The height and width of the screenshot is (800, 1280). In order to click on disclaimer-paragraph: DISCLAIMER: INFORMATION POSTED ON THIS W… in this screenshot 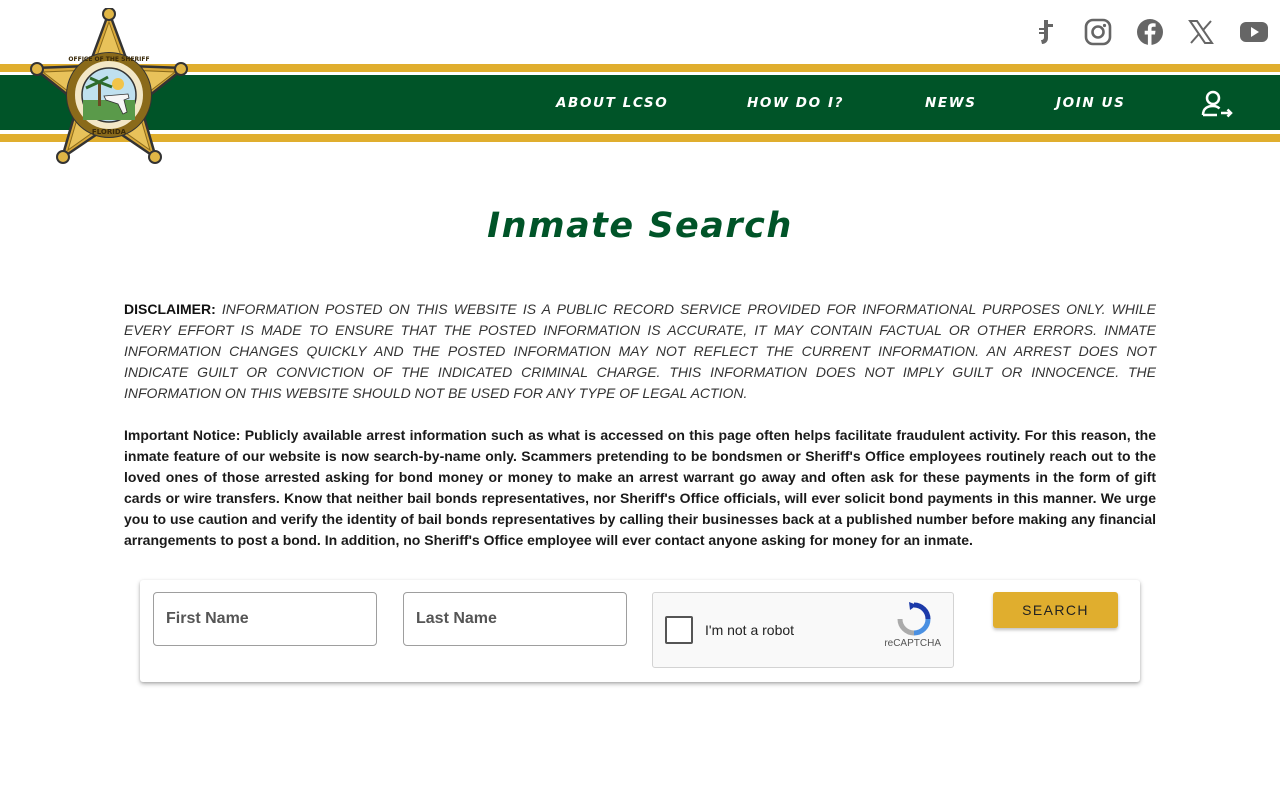, I will do `click(640, 351)`.